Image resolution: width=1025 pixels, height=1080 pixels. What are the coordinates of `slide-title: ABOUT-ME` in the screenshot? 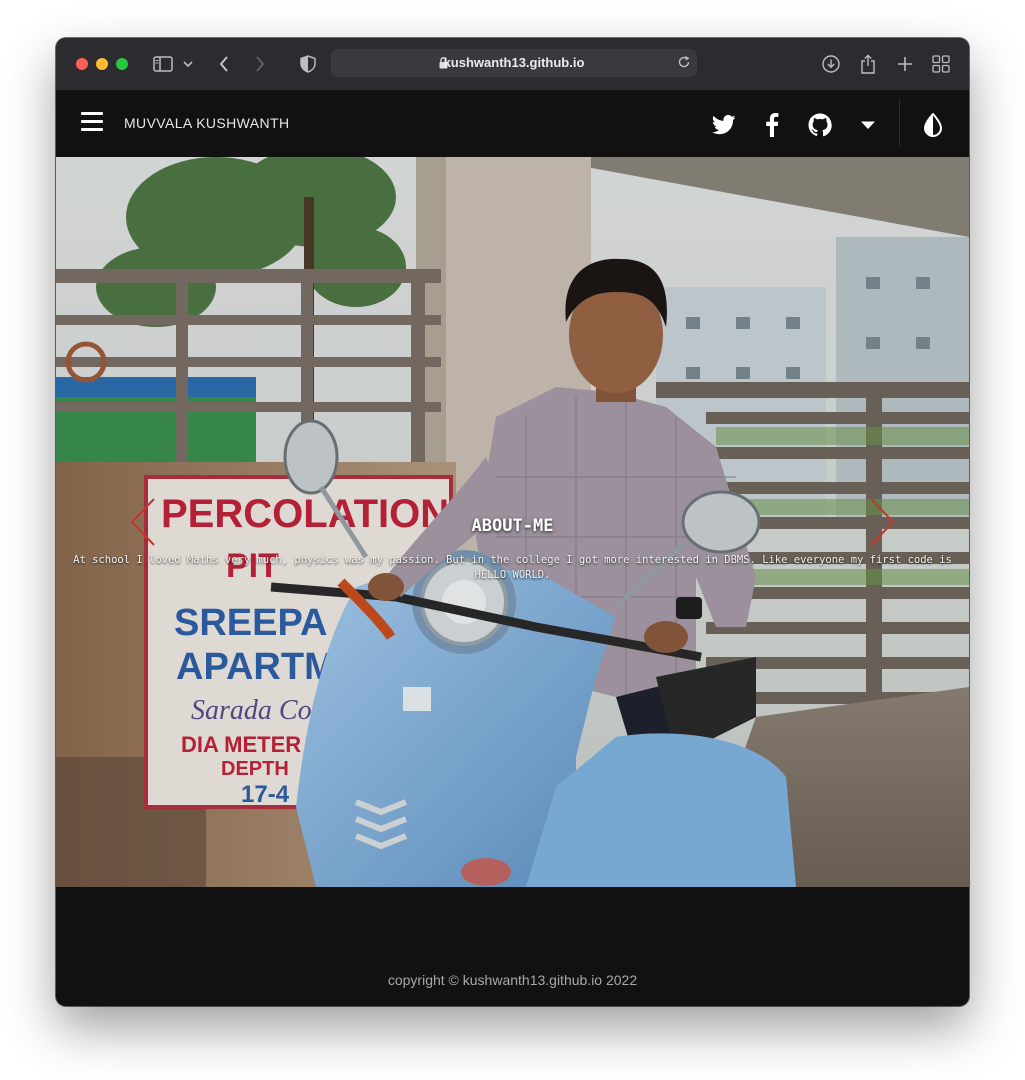 It's located at (512, 526).